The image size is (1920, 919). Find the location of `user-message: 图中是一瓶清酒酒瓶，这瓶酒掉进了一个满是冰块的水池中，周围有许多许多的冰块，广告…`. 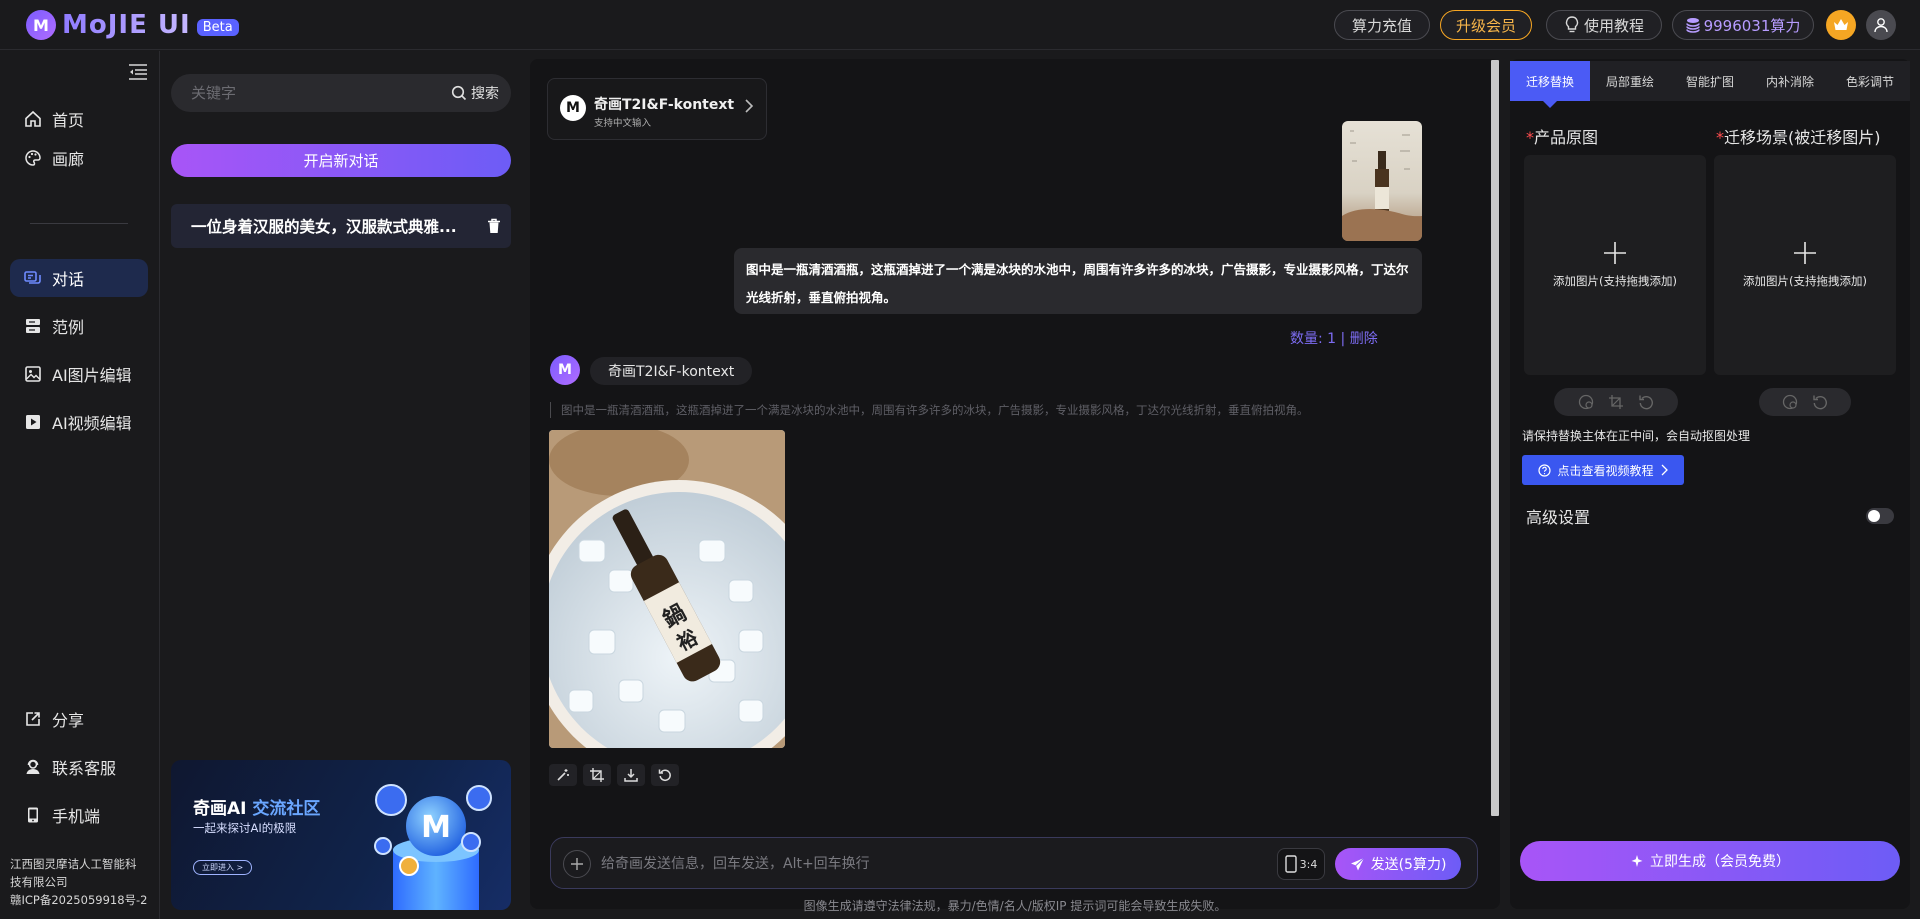

user-message: 图中是一瓶清酒酒瓶，这瓶酒掉进了一个满是冰块的水池中，周围有许多许多的冰块，广告… is located at coordinates (1078, 281).